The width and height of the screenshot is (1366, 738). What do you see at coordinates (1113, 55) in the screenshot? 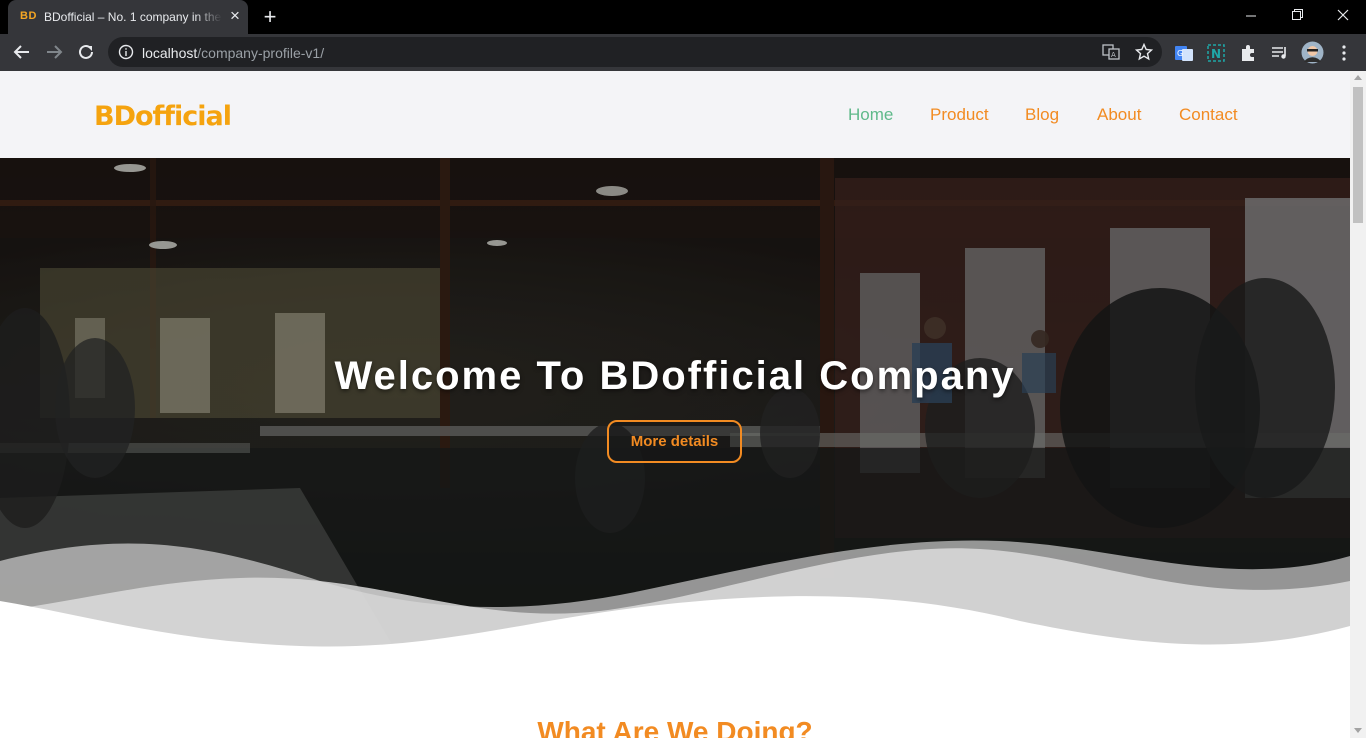
I see `svg-text: A` at bounding box center [1113, 55].